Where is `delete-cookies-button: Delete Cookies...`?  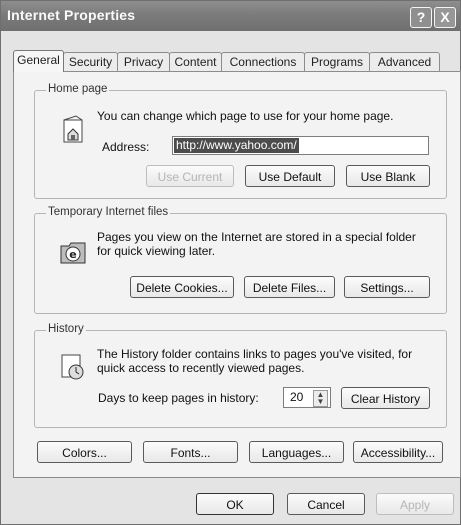
delete-cookies-button: Delete Cookies... is located at coordinates (182, 287).